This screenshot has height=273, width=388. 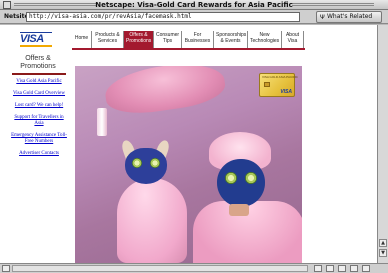 What do you see at coordinates (366, 268) in the screenshot?
I see `resize-grip-icon` at bounding box center [366, 268].